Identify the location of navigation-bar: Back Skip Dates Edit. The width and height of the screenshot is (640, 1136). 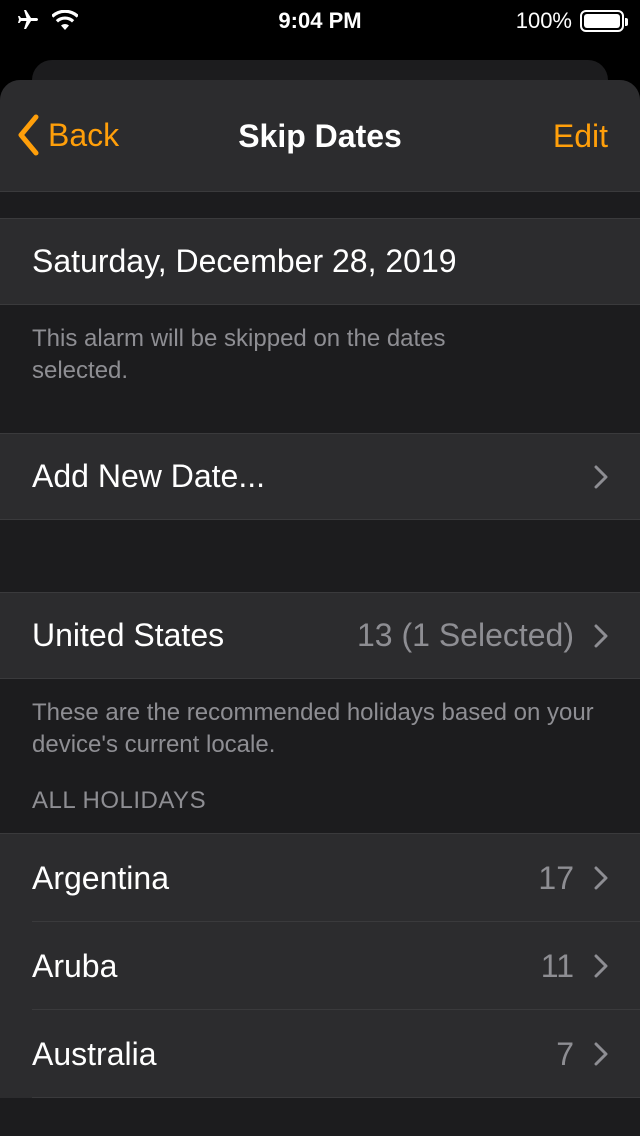
(320, 136).